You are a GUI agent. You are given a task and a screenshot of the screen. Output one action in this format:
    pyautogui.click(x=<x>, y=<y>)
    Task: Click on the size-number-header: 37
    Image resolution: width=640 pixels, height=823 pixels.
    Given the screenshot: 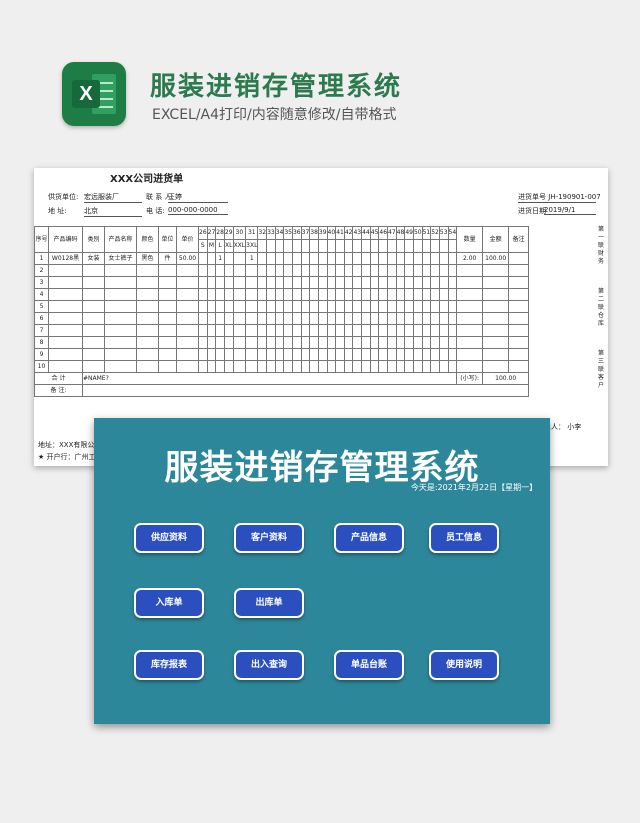 What is the action you would take?
    pyautogui.click(x=305, y=233)
    